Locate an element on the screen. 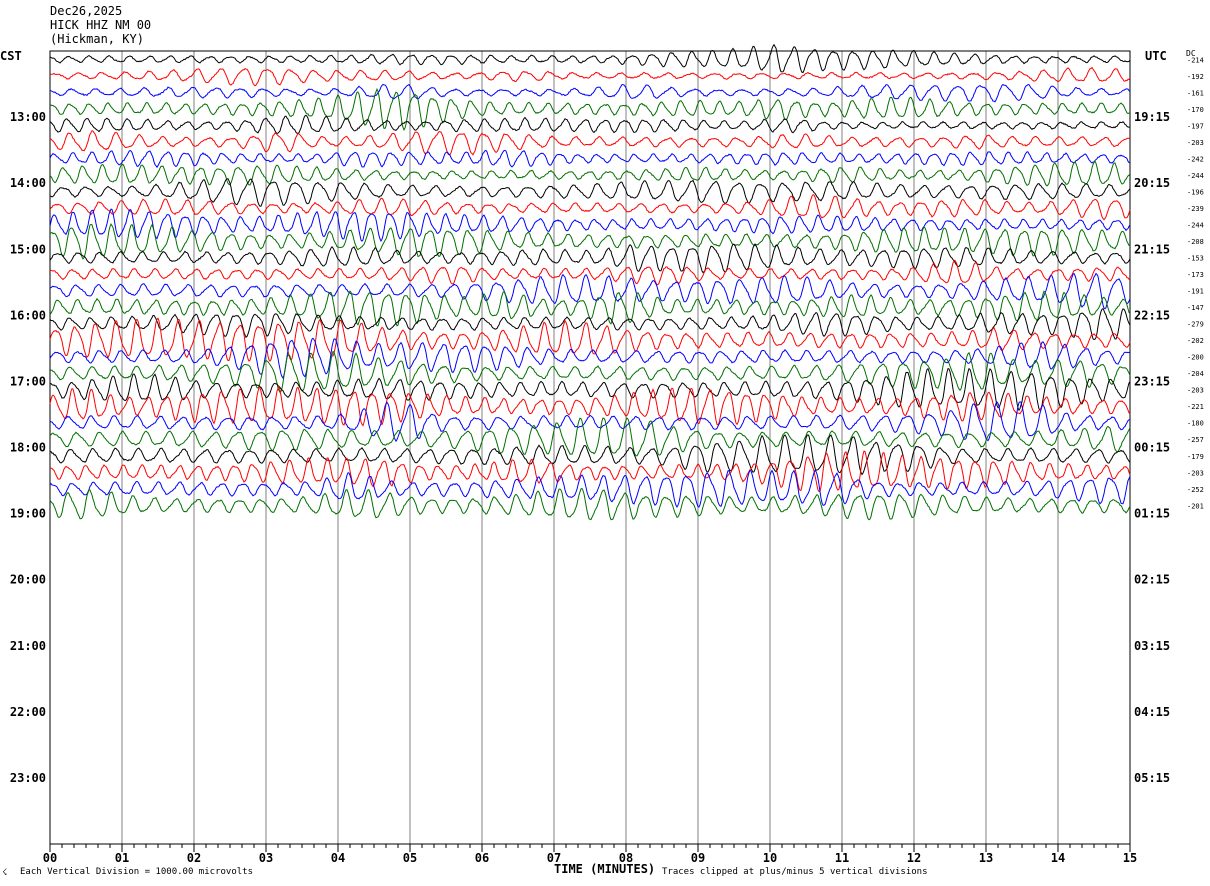 This screenshot has width=1210, height=886. dc-offset-label: -153 is located at coordinates (1195, 259).